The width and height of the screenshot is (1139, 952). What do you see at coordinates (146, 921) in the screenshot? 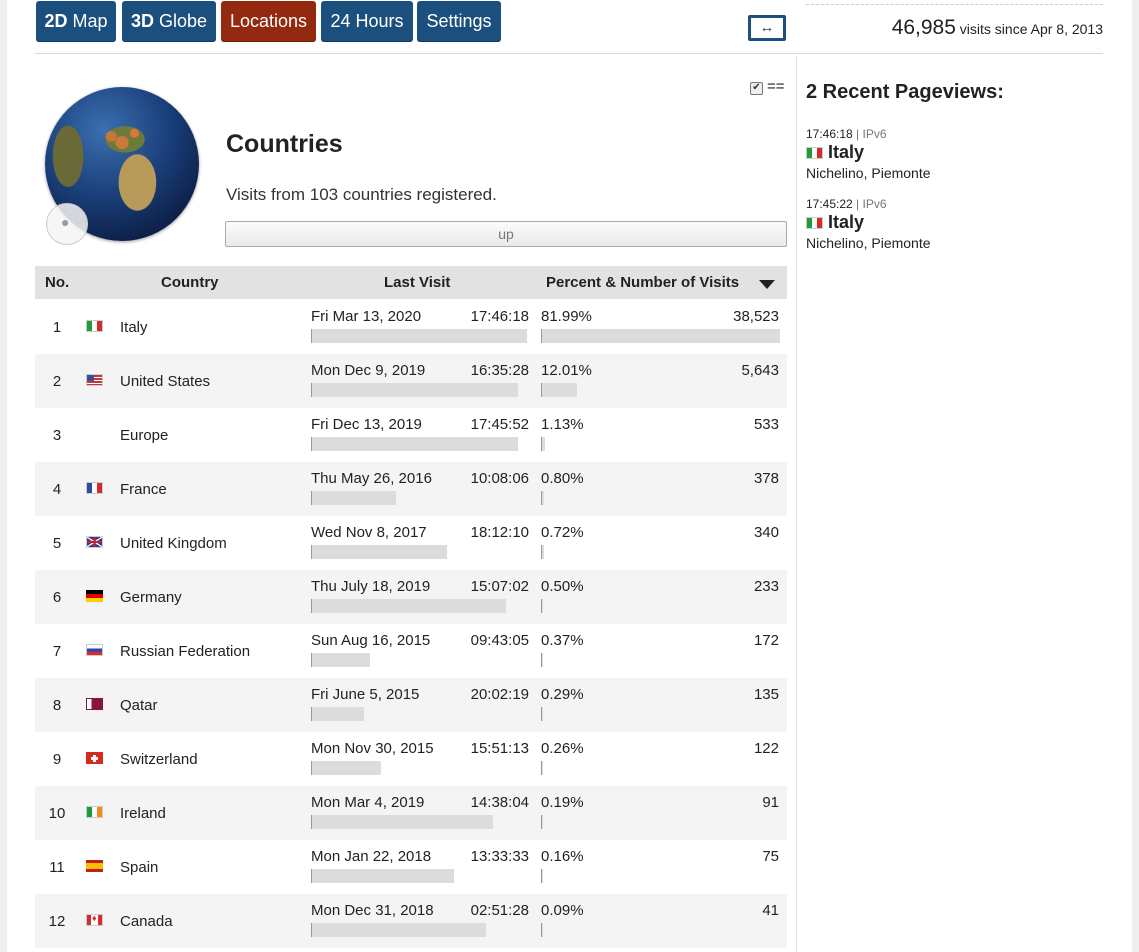
I see `country-name: Canada` at bounding box center [146, 921].